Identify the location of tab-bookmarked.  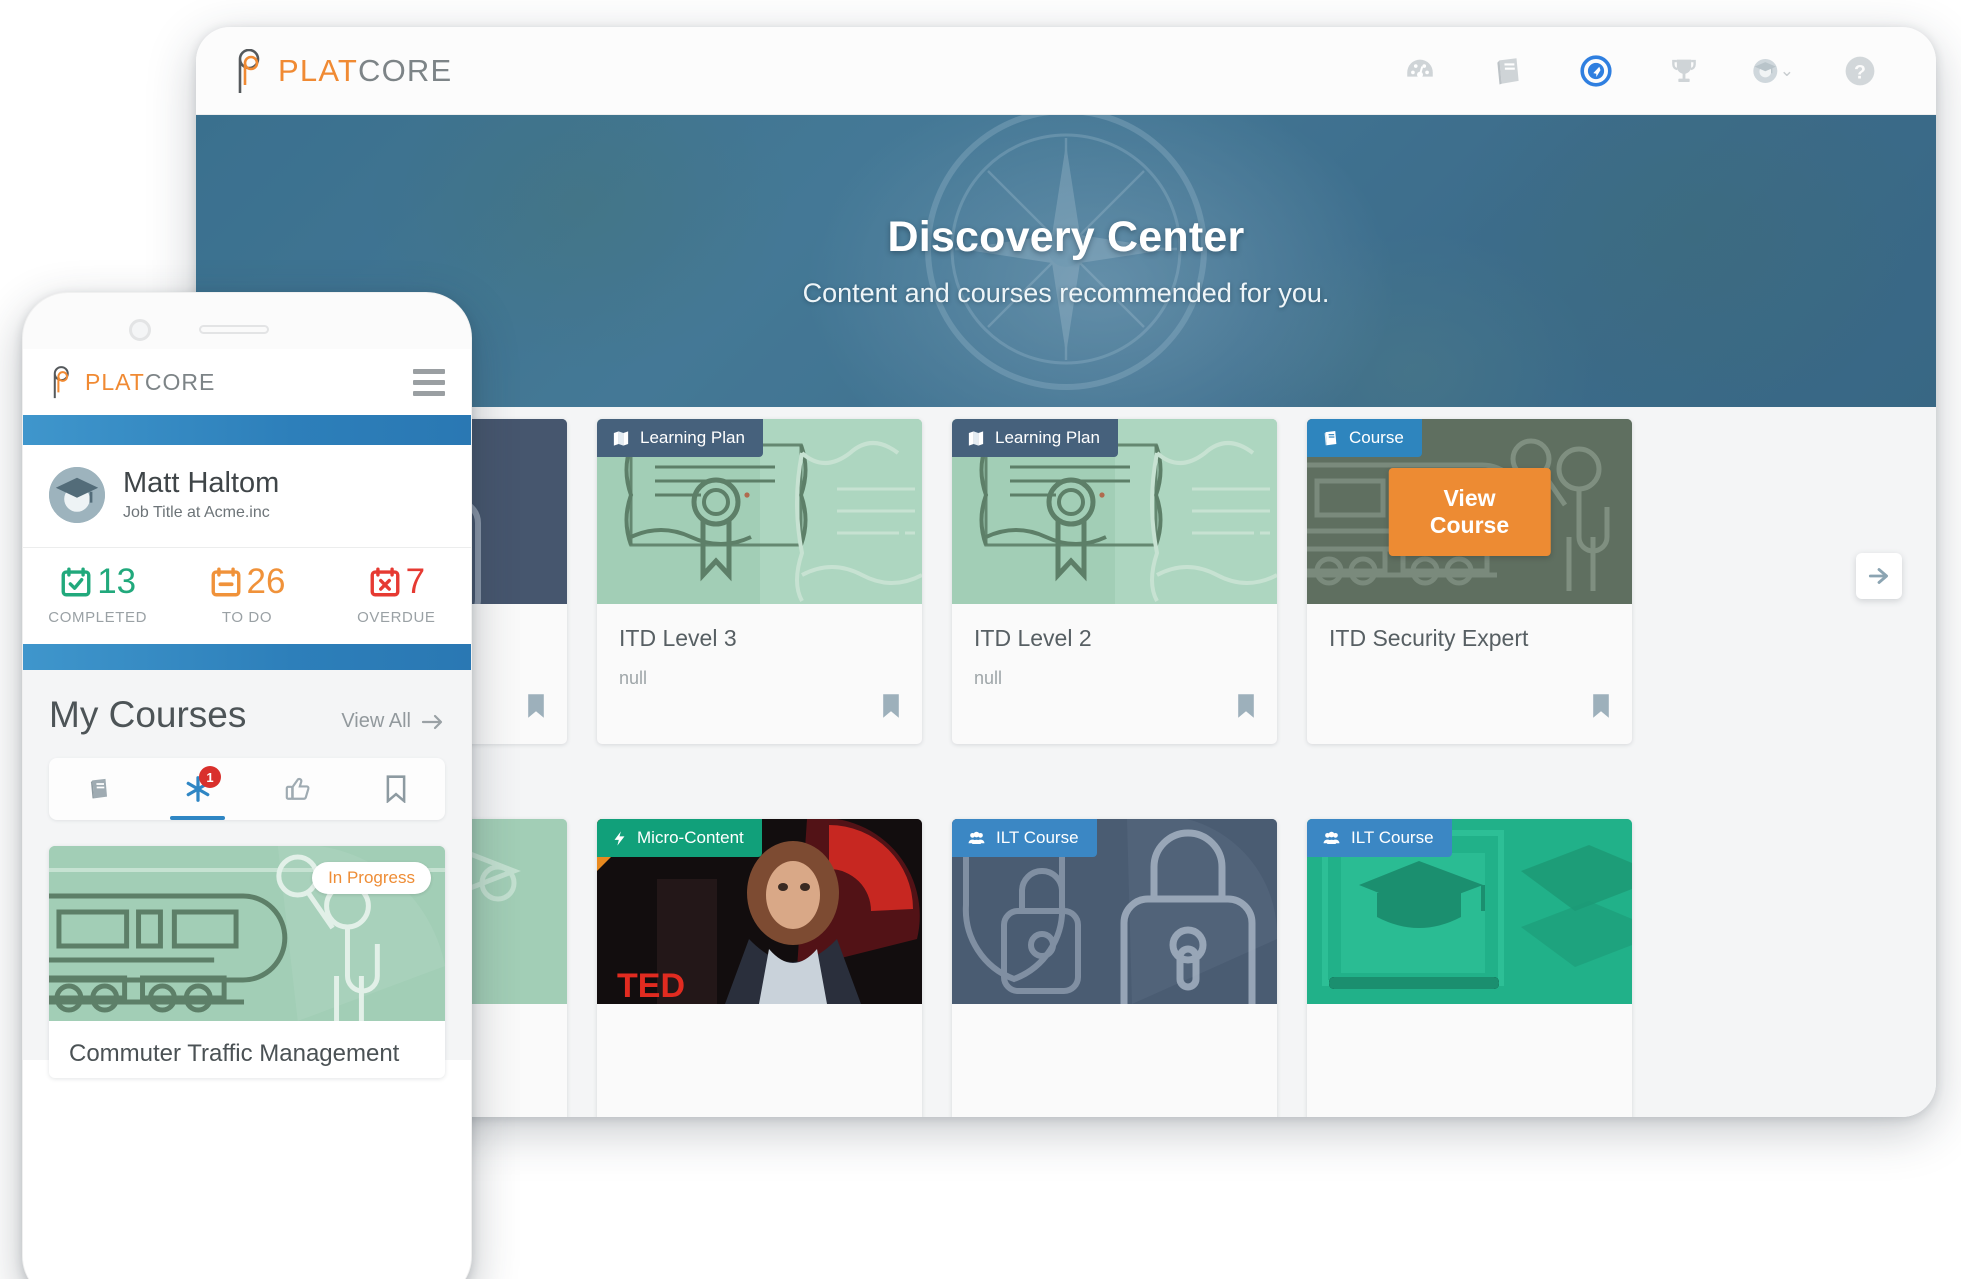
(395, 789).